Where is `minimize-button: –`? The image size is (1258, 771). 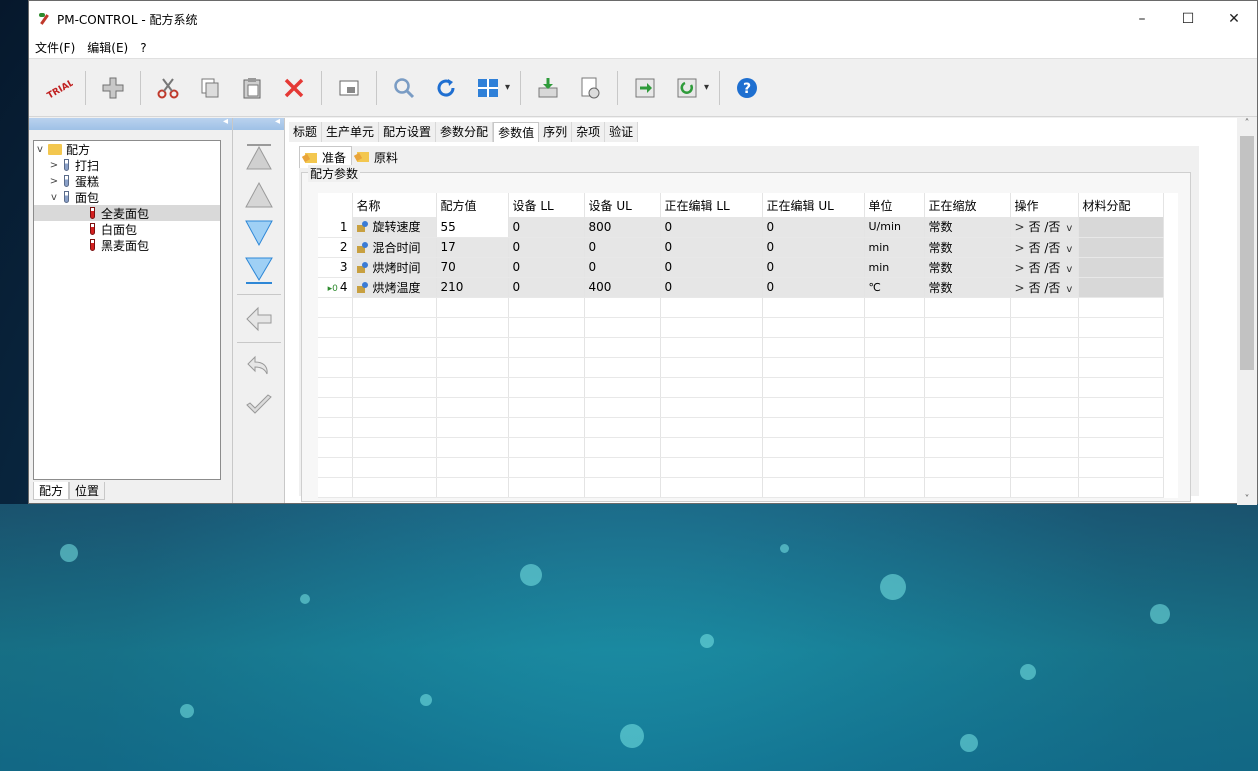
minimize-button: – is located at coordinates (1142, 19).